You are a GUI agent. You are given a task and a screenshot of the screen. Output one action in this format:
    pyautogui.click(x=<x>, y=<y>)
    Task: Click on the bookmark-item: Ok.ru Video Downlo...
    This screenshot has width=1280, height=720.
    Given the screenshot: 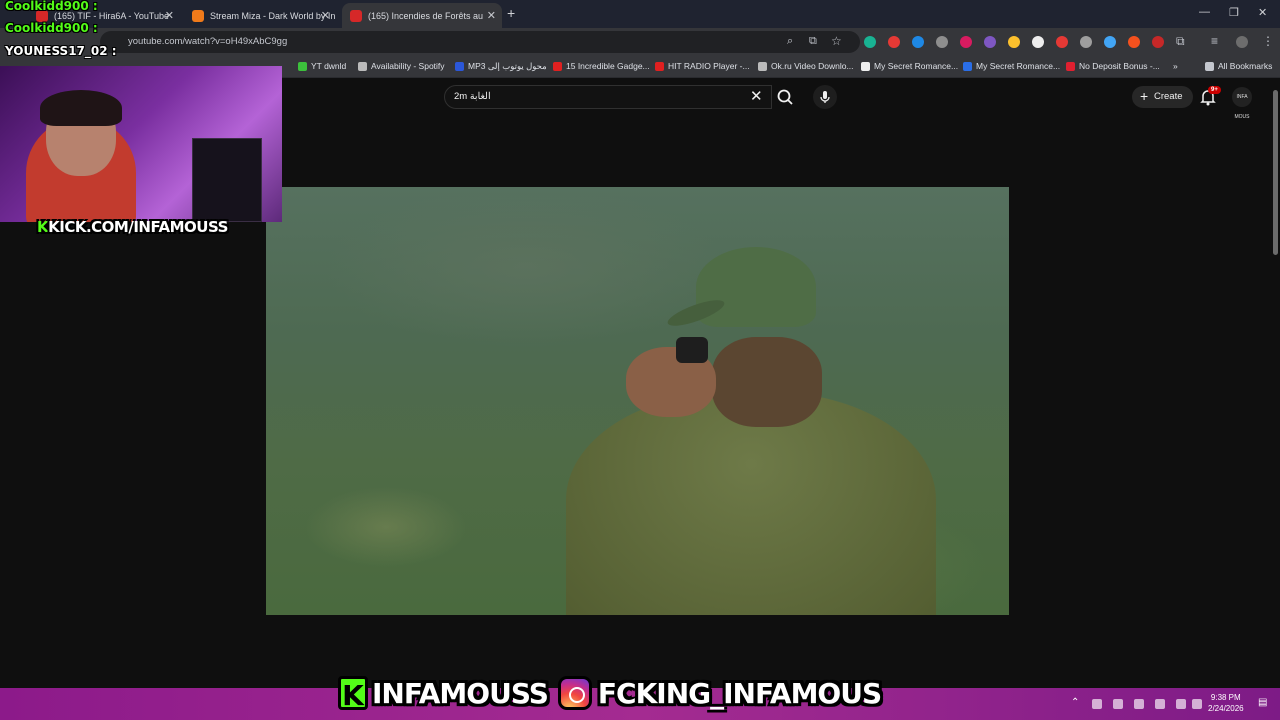 What is the action you would take?
    pyautogui.click(x=806, y=66)
    